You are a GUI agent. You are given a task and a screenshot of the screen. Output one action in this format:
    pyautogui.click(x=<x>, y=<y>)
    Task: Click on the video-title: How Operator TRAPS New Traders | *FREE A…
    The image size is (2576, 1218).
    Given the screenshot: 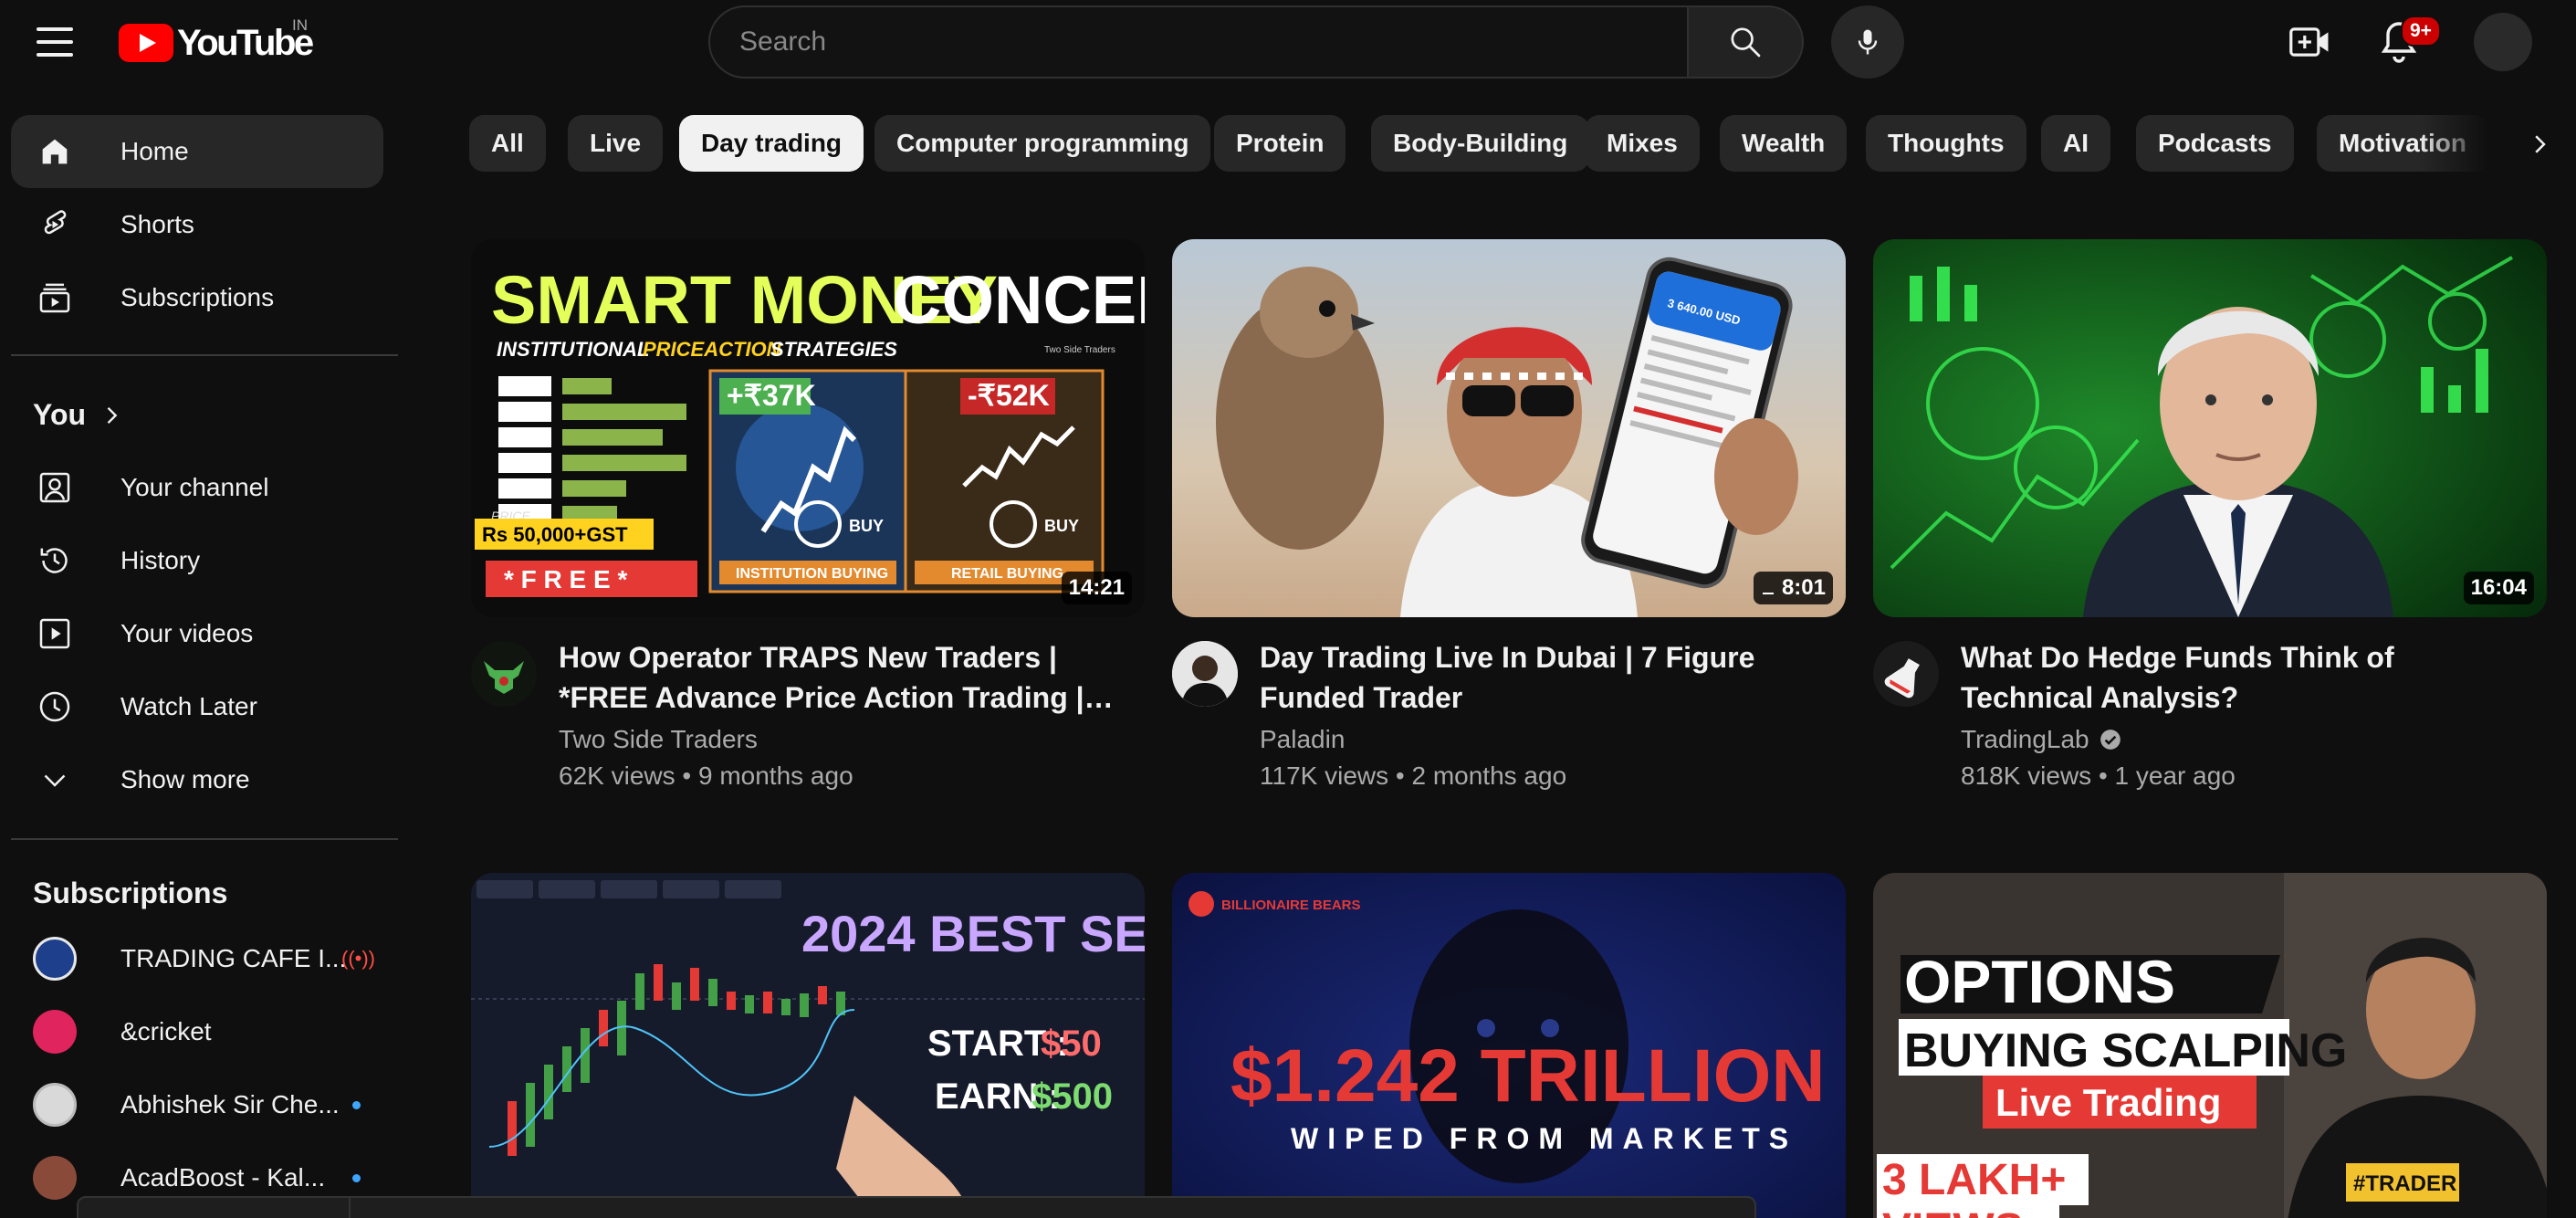 What is the action you would take?
    pyautogui.click(x=842, y=678)
    